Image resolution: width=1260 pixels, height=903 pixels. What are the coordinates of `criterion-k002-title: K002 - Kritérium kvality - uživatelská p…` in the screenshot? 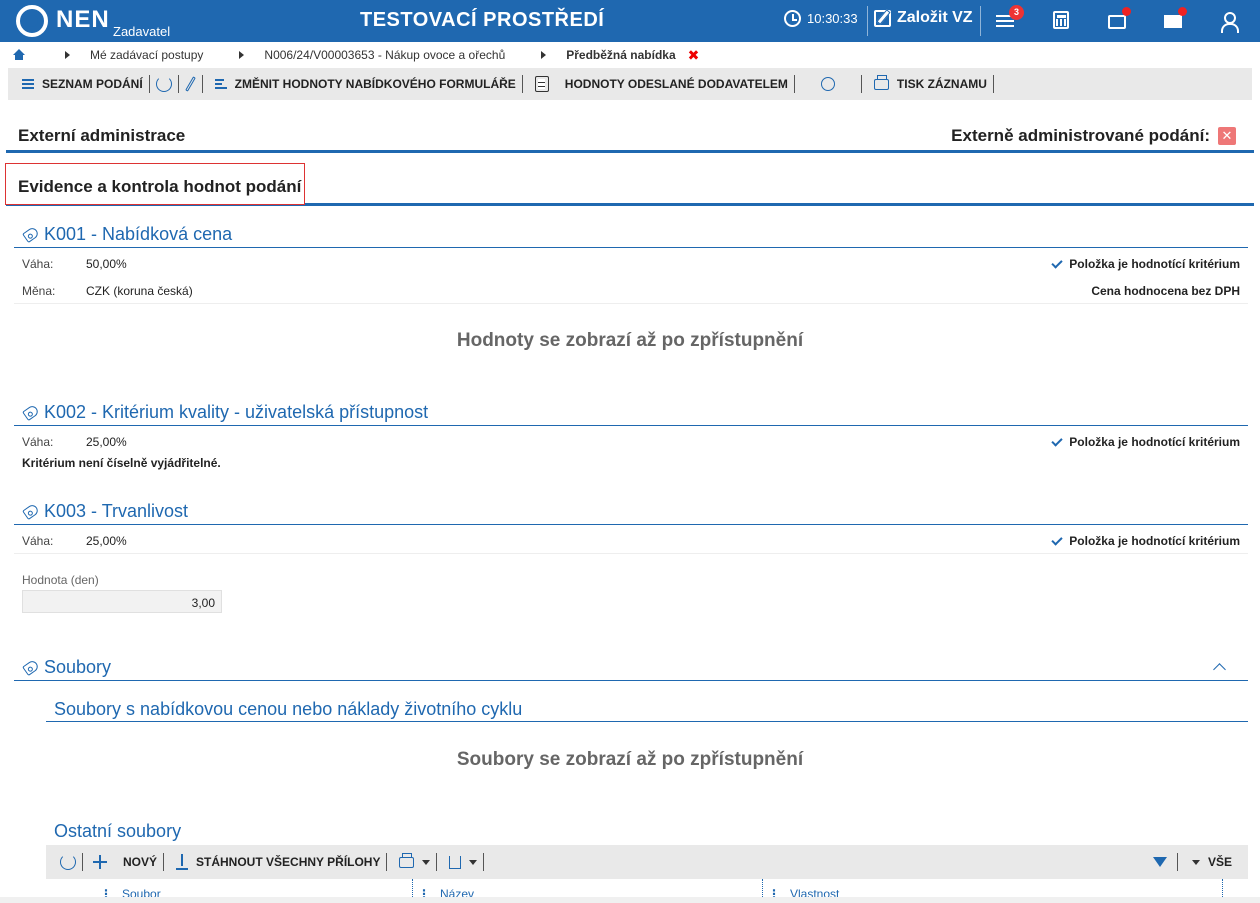 It's located at (236, 412).